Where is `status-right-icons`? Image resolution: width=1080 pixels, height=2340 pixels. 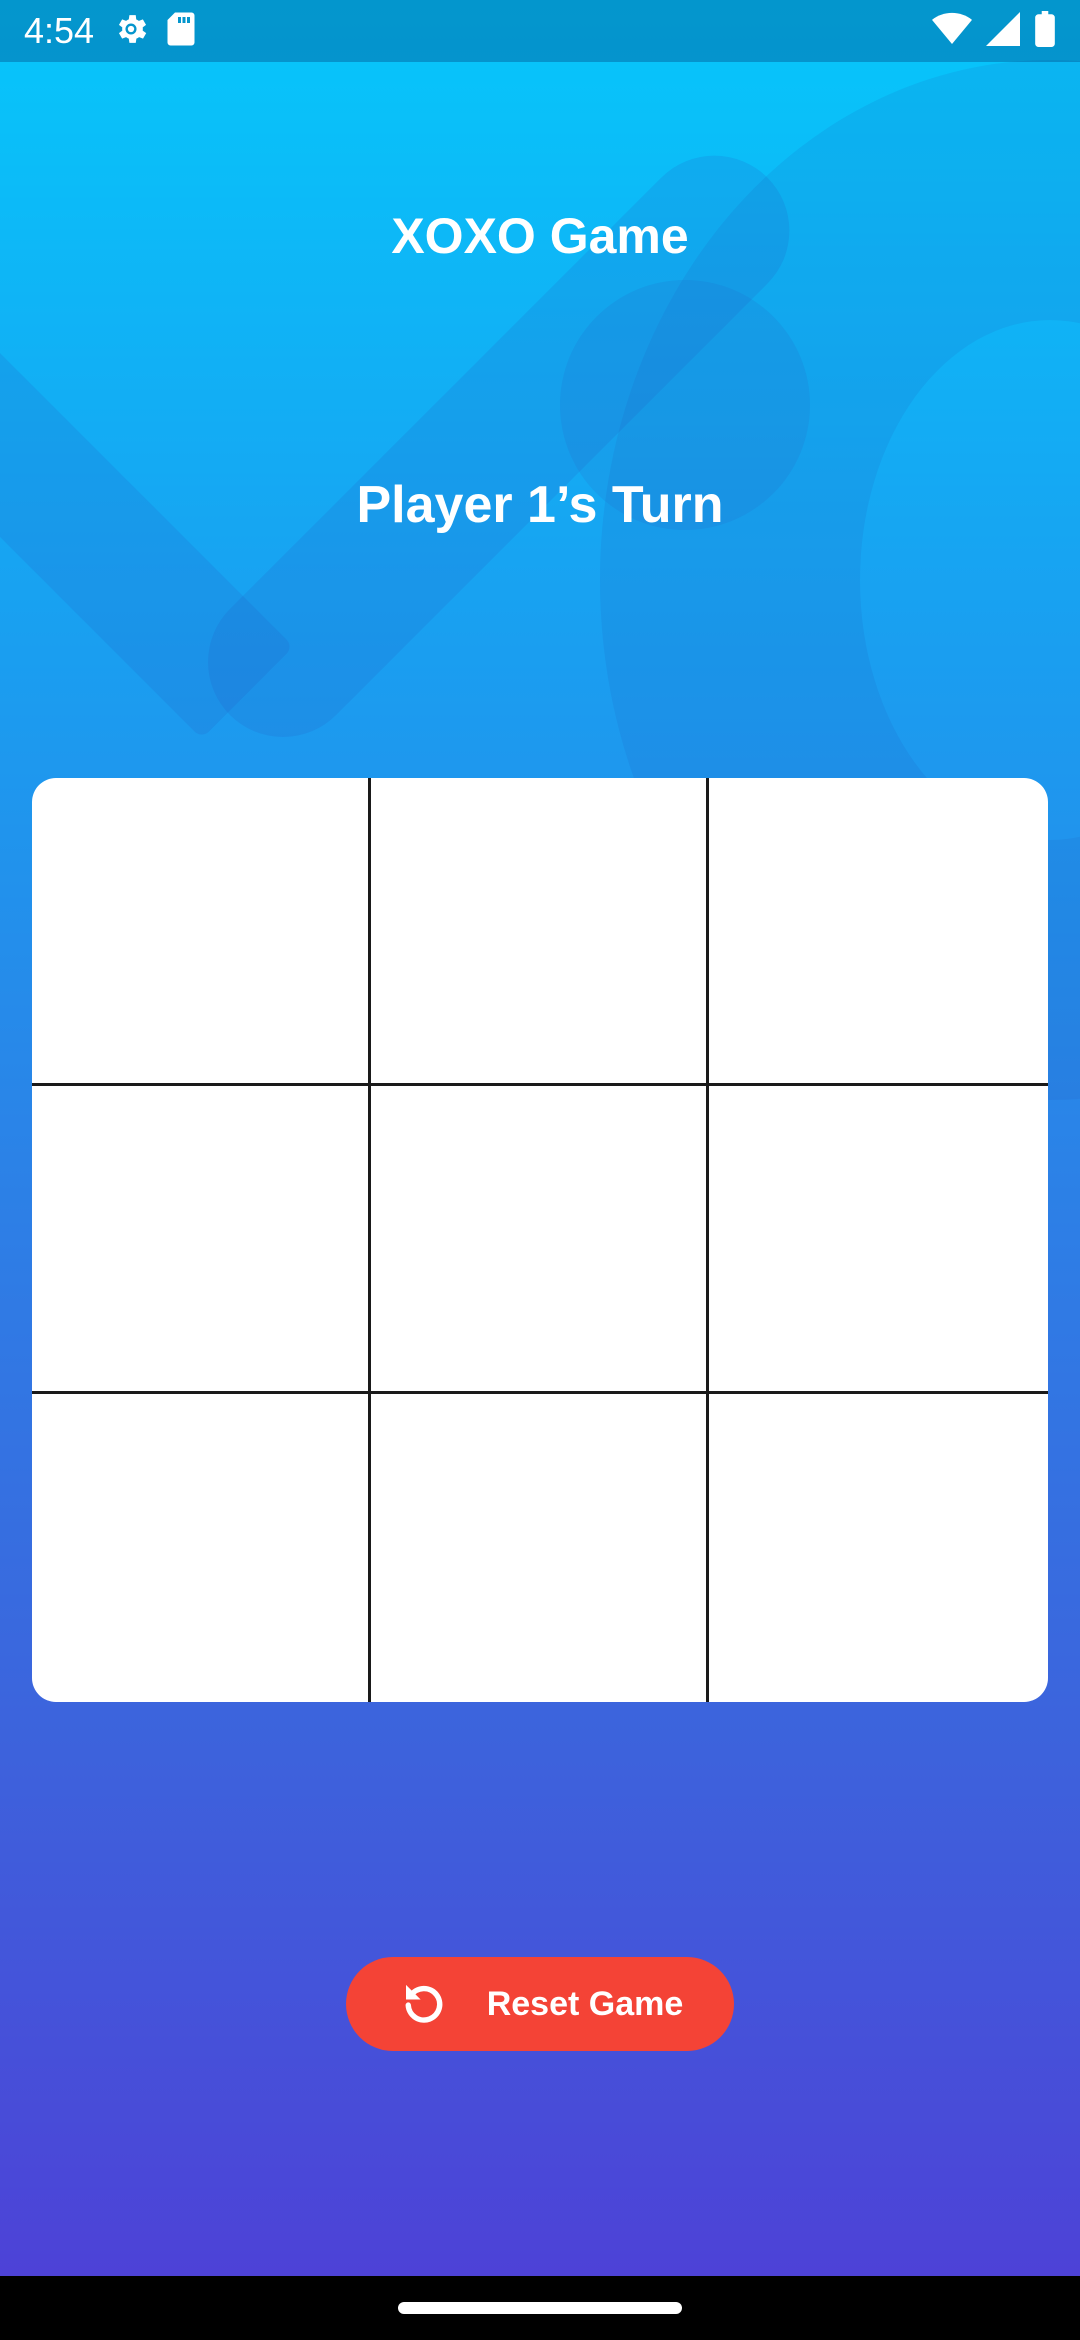 status-right-icons is located at coordinates (987, 31).